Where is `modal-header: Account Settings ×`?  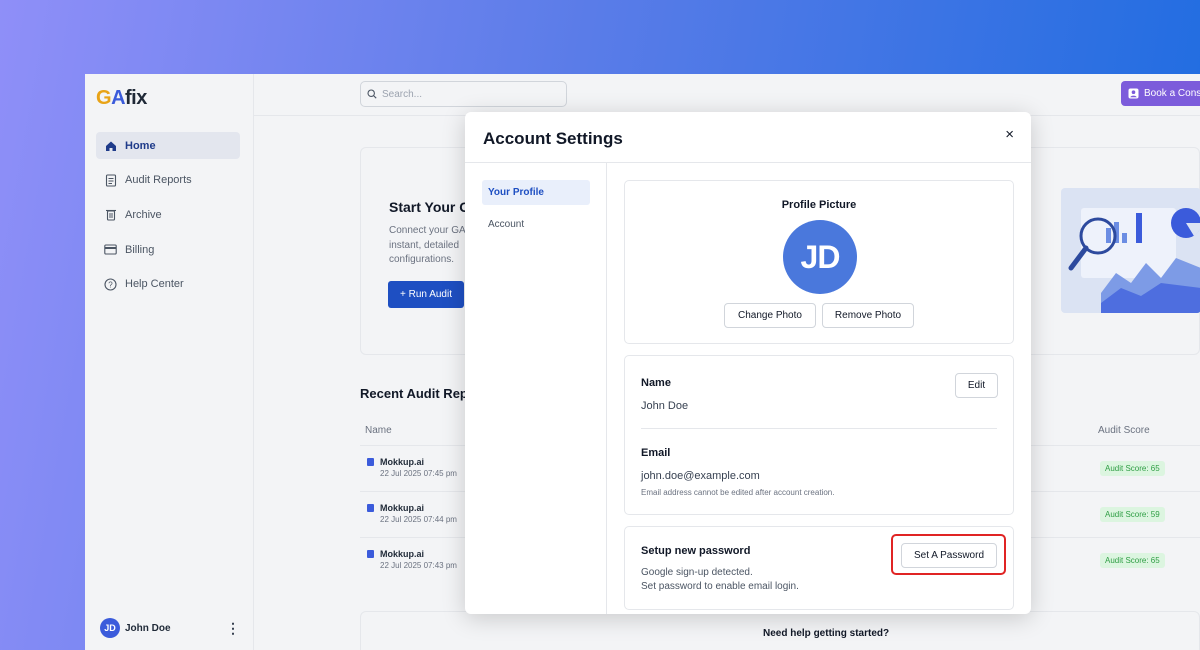
modal-header: Account Settings × is located at coordinates (748, 137).